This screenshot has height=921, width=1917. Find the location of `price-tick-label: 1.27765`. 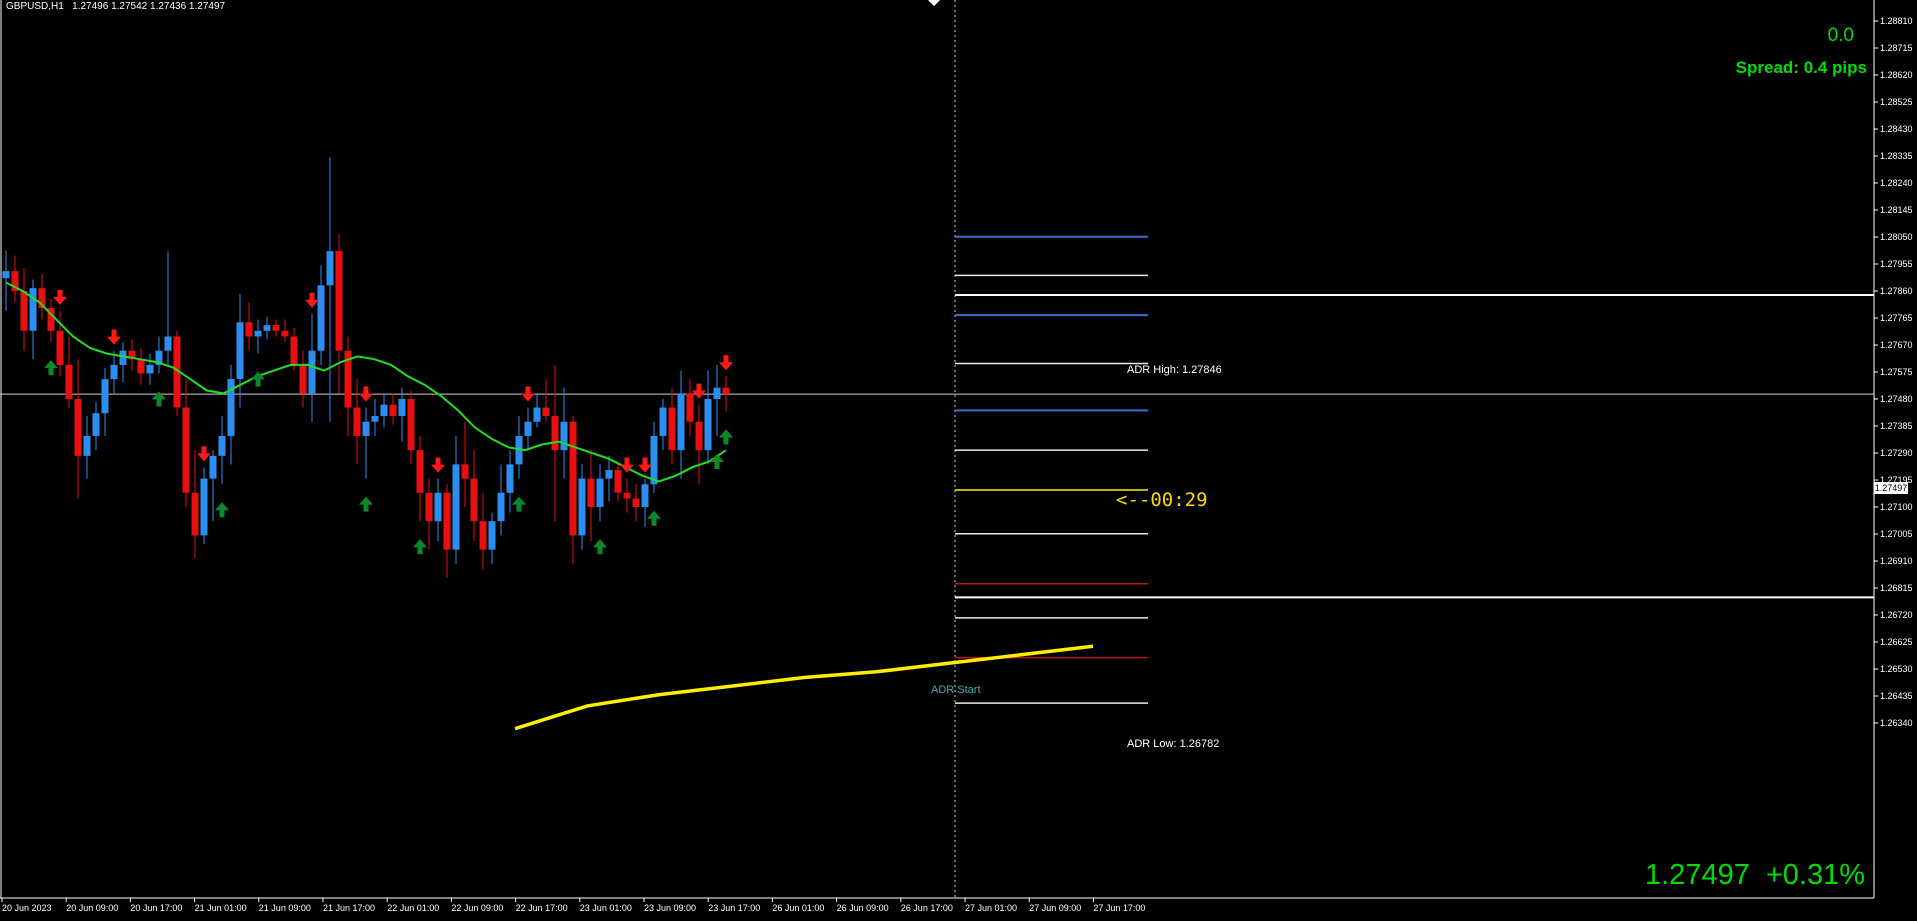

price-tick-label: 1.27765 is located at coordinates (1896, 318).